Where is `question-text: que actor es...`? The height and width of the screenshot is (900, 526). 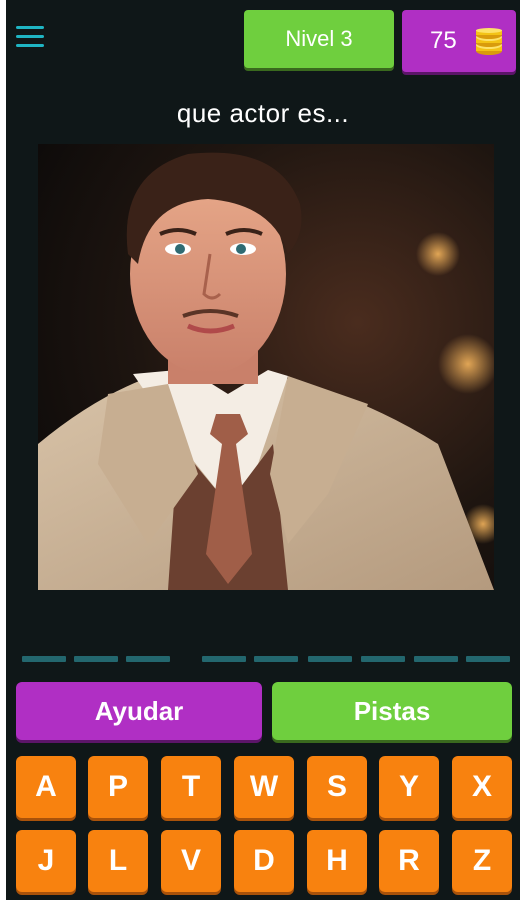
question-text: que actor es... is located at coordinates (263, 113).